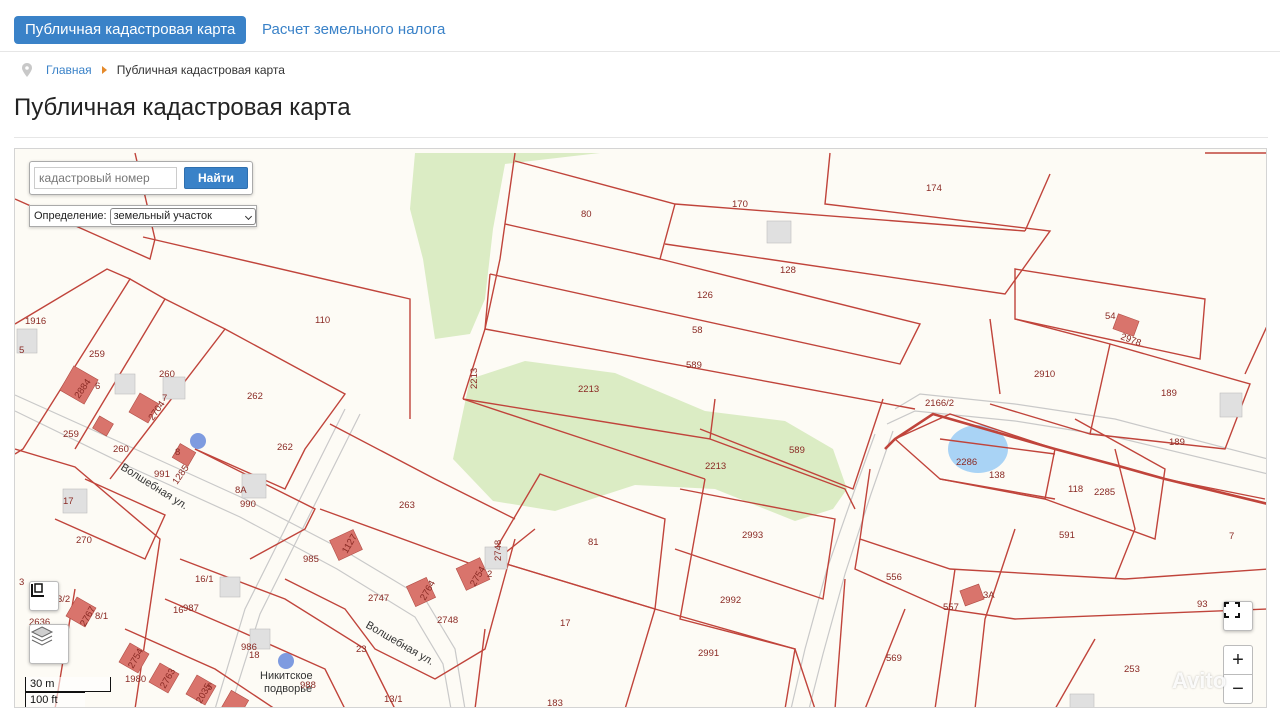 The image size is (1280, 708). What do you see at coordinates (708, 653) in the screenshot?
I see `plot-label: 2991` at bounding box center [708, 653].